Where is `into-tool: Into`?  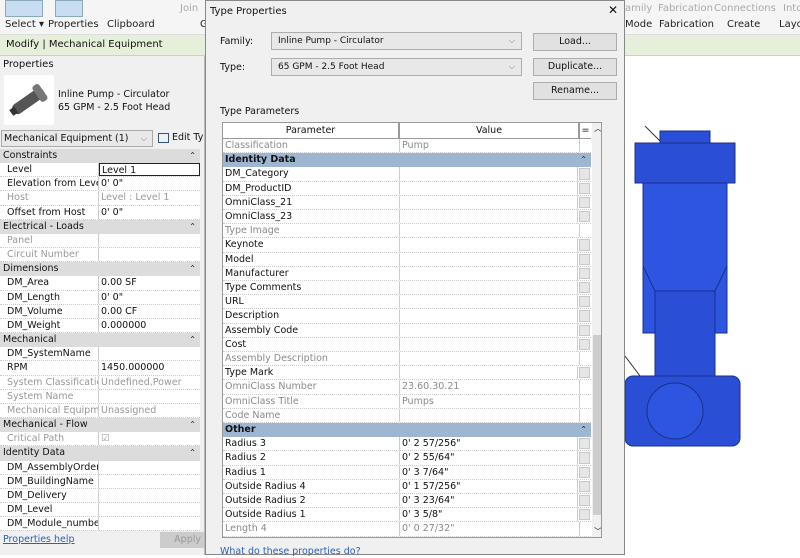
into-tool: Into is located at coordinates (791, 8).